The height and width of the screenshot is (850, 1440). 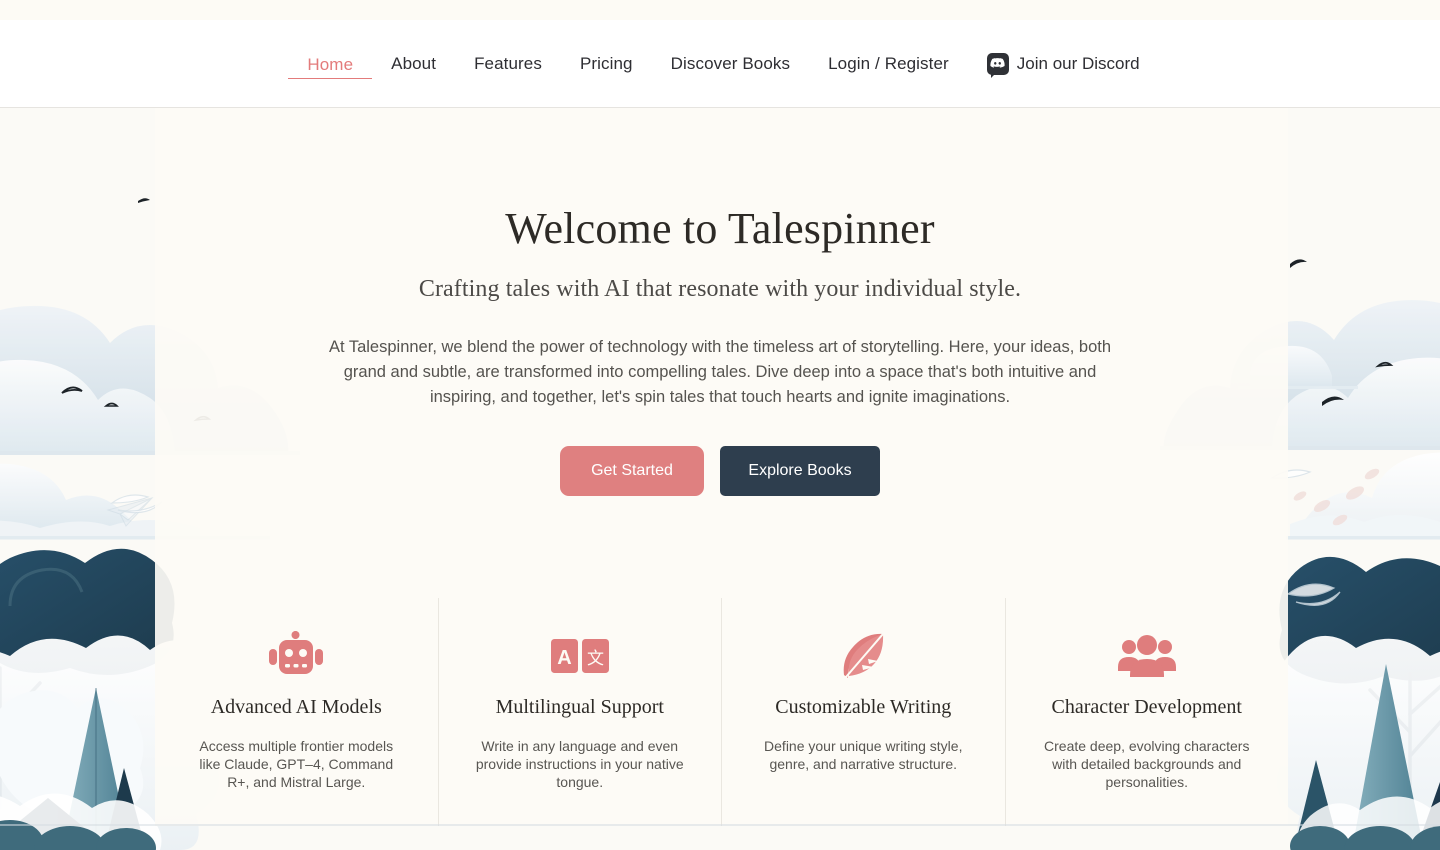 What do you see at coordinates (997, 65) in the screenshot?
I see `discord-icon` at bounding box center [997, 65].